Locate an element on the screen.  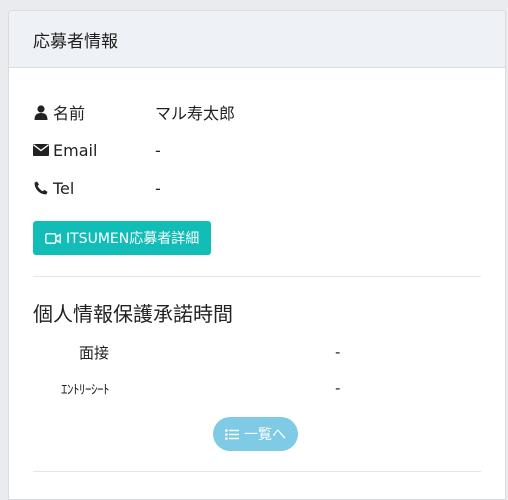
consent-label-entry-sheet: ｴﾝﾄﾘｰｼｰﾄ is located at coordinates (85, 390).